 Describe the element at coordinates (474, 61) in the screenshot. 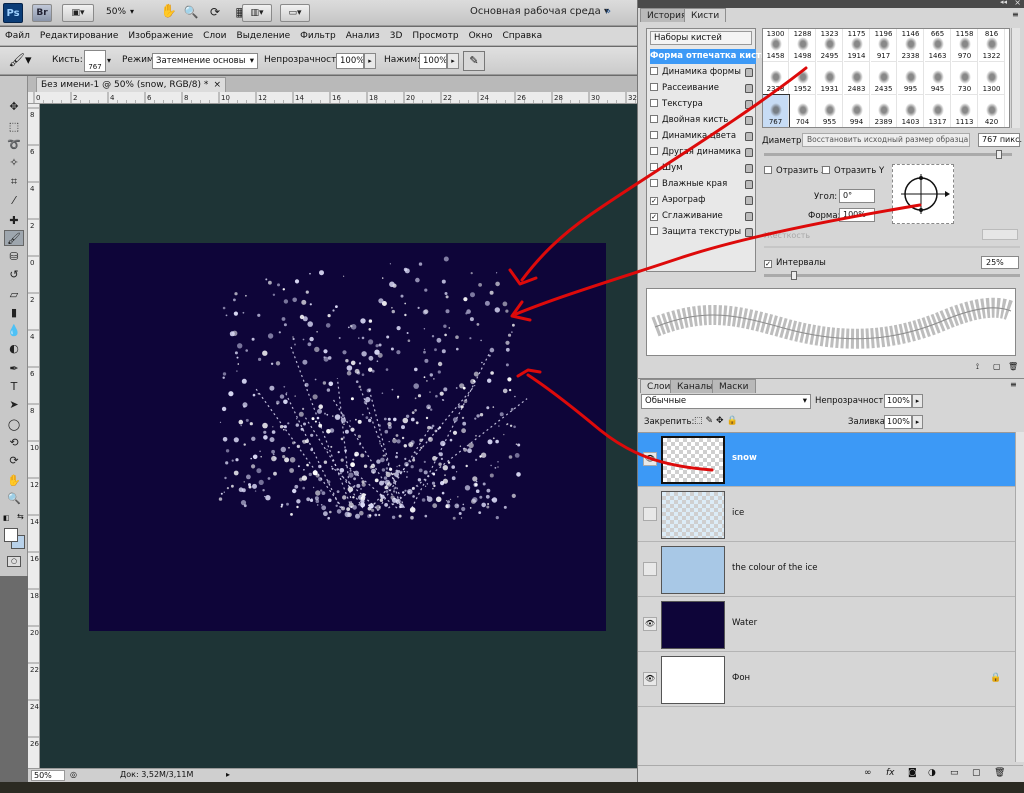

I see `airbrush-toggle-icon: ✎` at that location.